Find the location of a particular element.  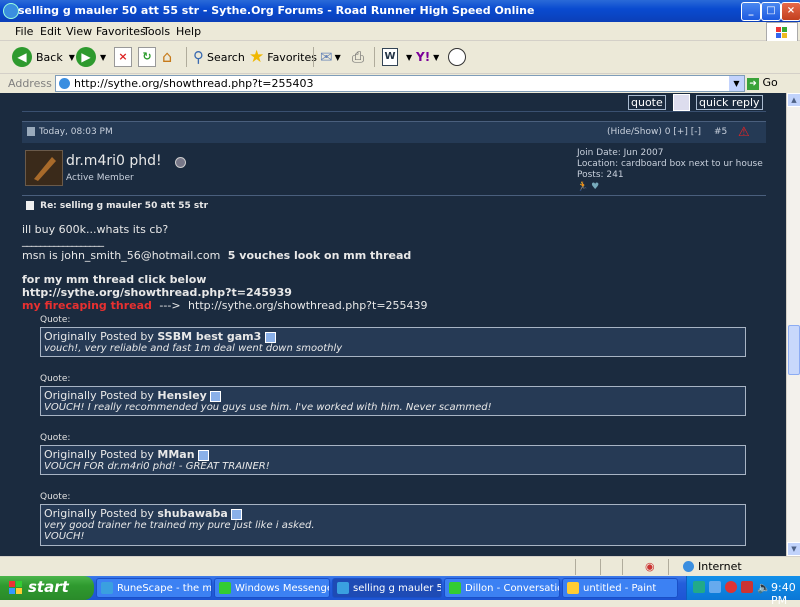

quote-attribution: Originally Posted by MMan is located at coordinates (393, 454).